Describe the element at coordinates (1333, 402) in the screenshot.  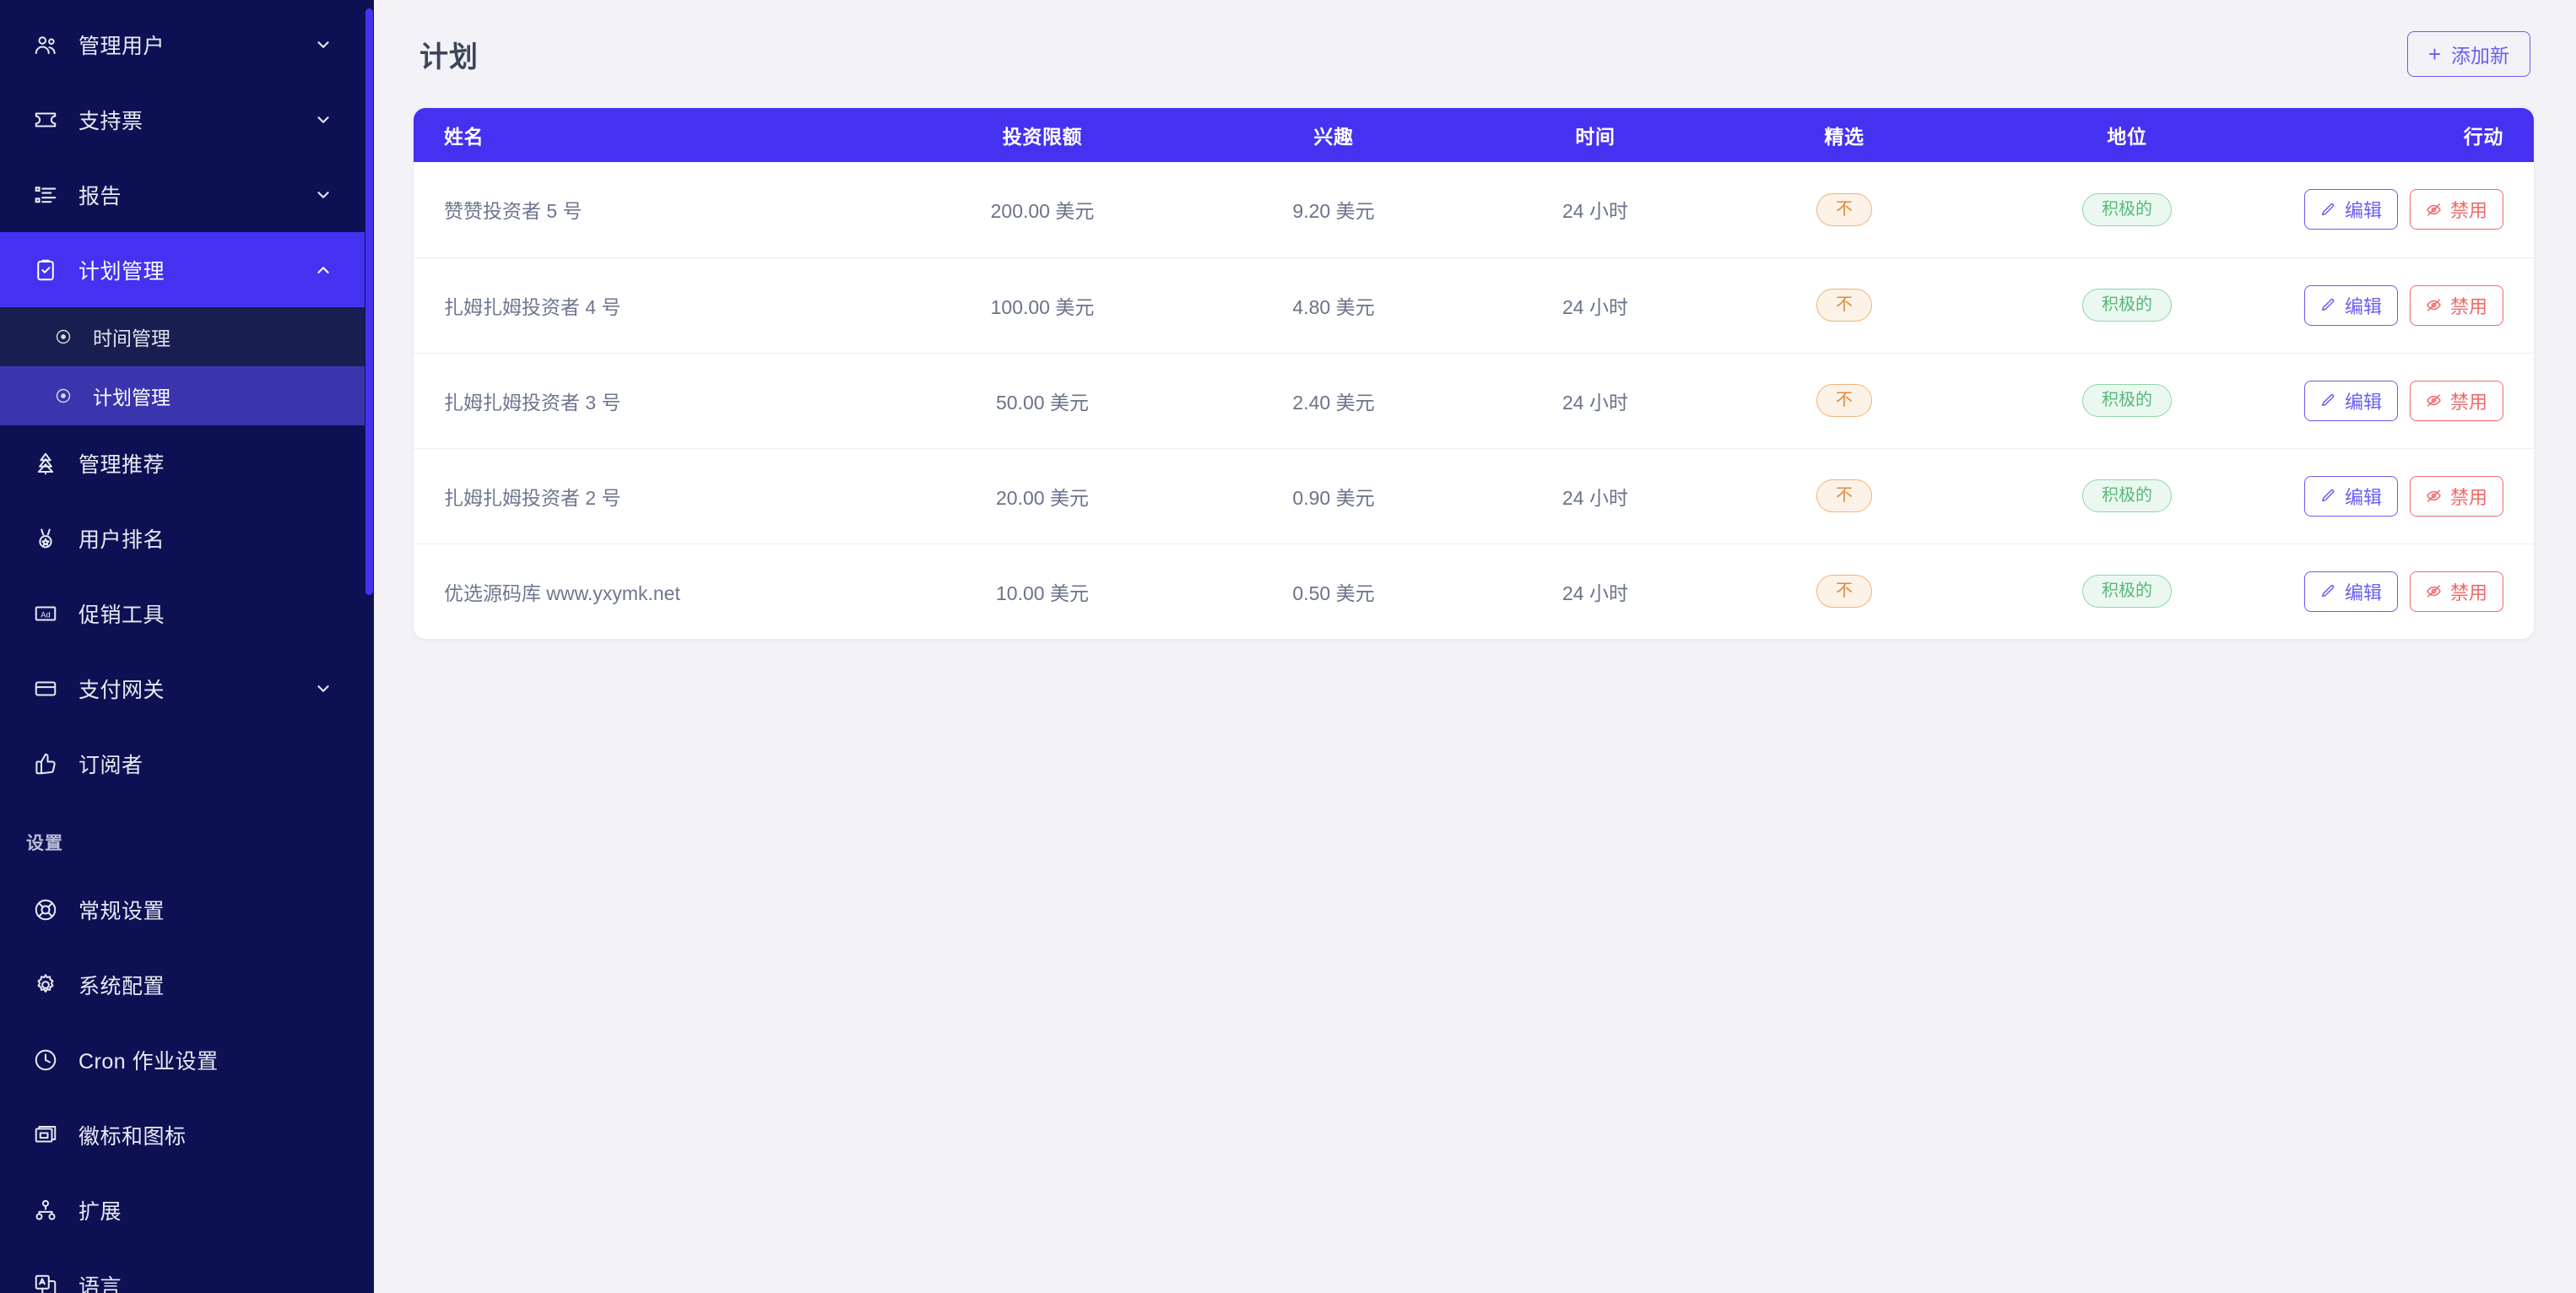
I see `cell-interest: 2.40 美元` at that location.